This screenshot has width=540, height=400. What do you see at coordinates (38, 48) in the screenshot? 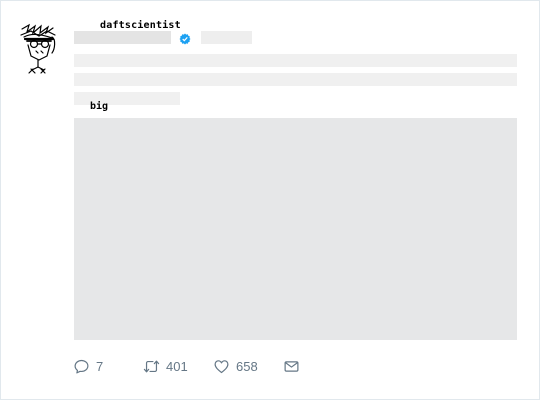
I see `scientist-doodle-icon` at bounding box center [38, 48].